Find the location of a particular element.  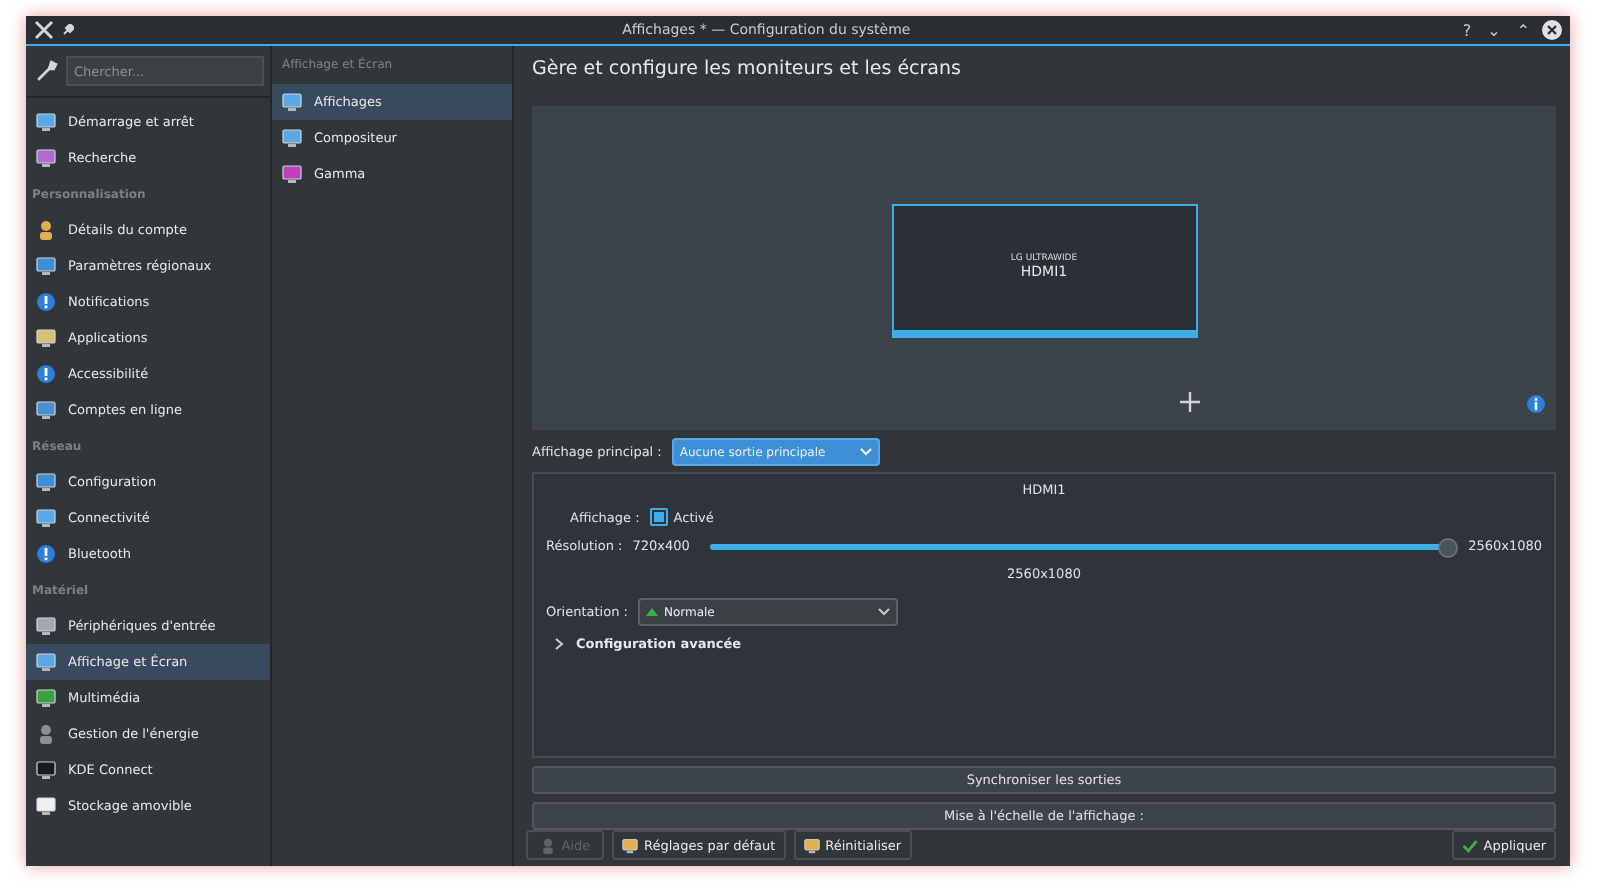

window-button: ⌃ is located at coordinates (1523, 30).